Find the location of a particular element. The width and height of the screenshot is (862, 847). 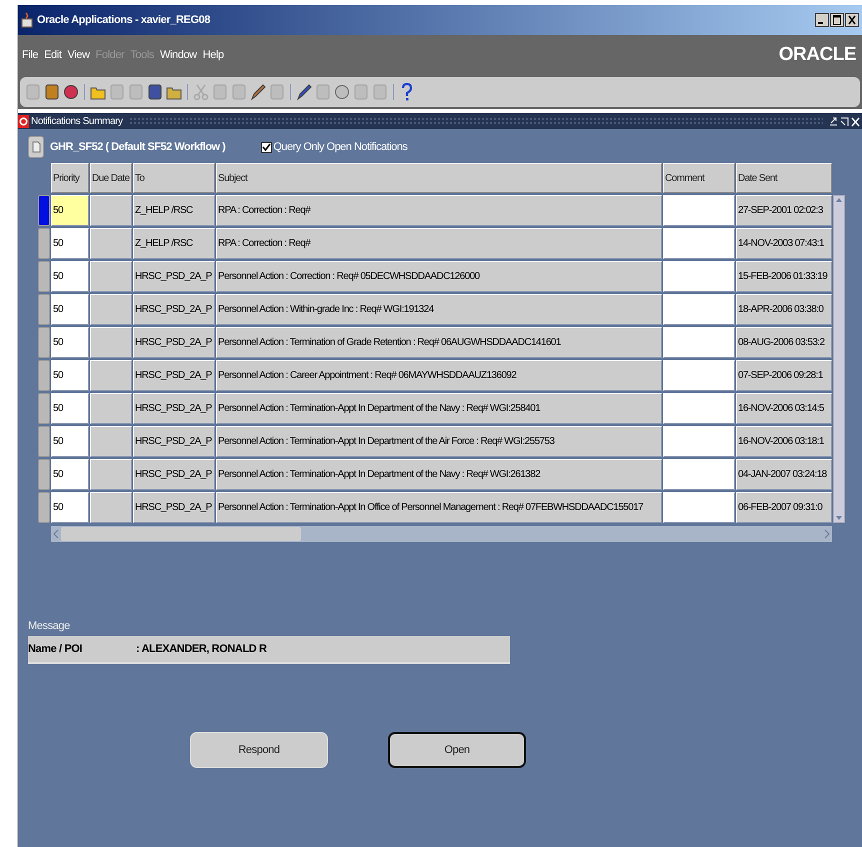

column-header: Due Date is located at coordinates (111, 178).